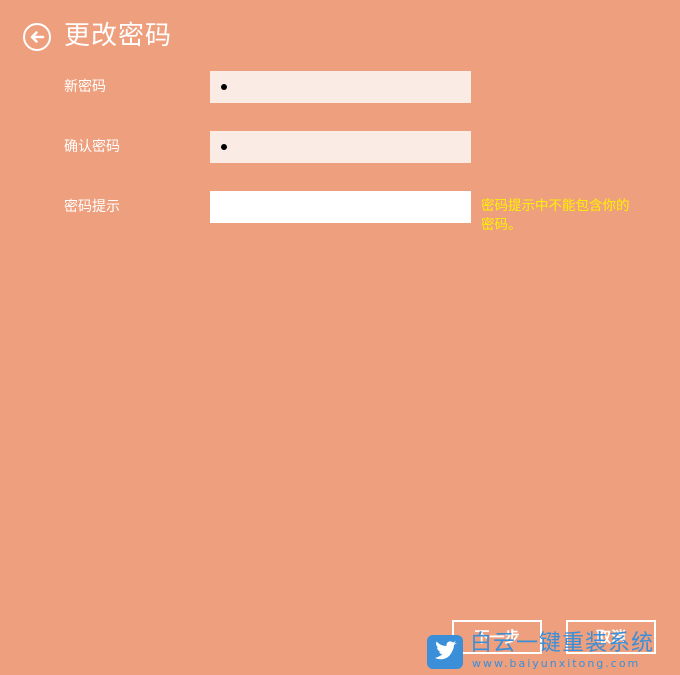 The height and width of the screenshot is (675, 680). Describe the element at coordinates (497, 637) in the screenshot. I see `next-button: 下一步` at that location.